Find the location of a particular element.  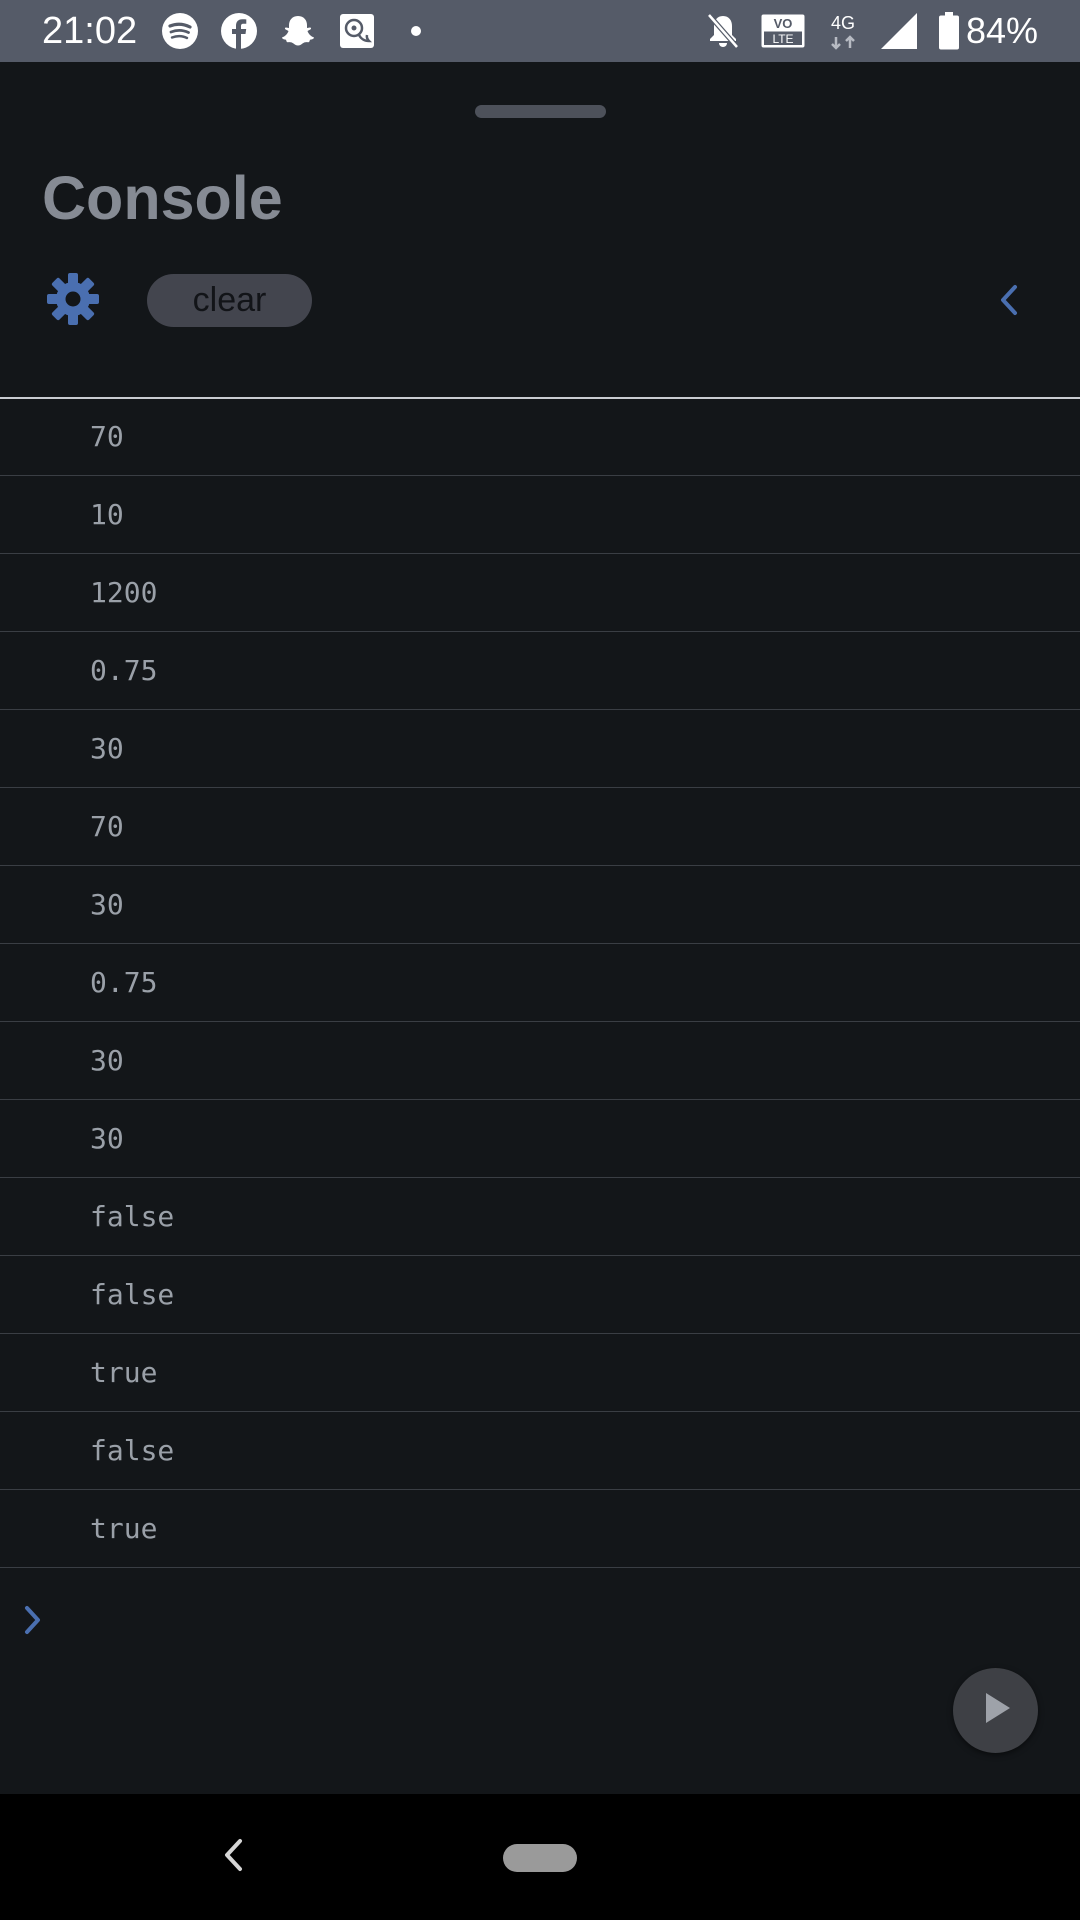

chevron-left-icon is located at coordinates (1008, 302).